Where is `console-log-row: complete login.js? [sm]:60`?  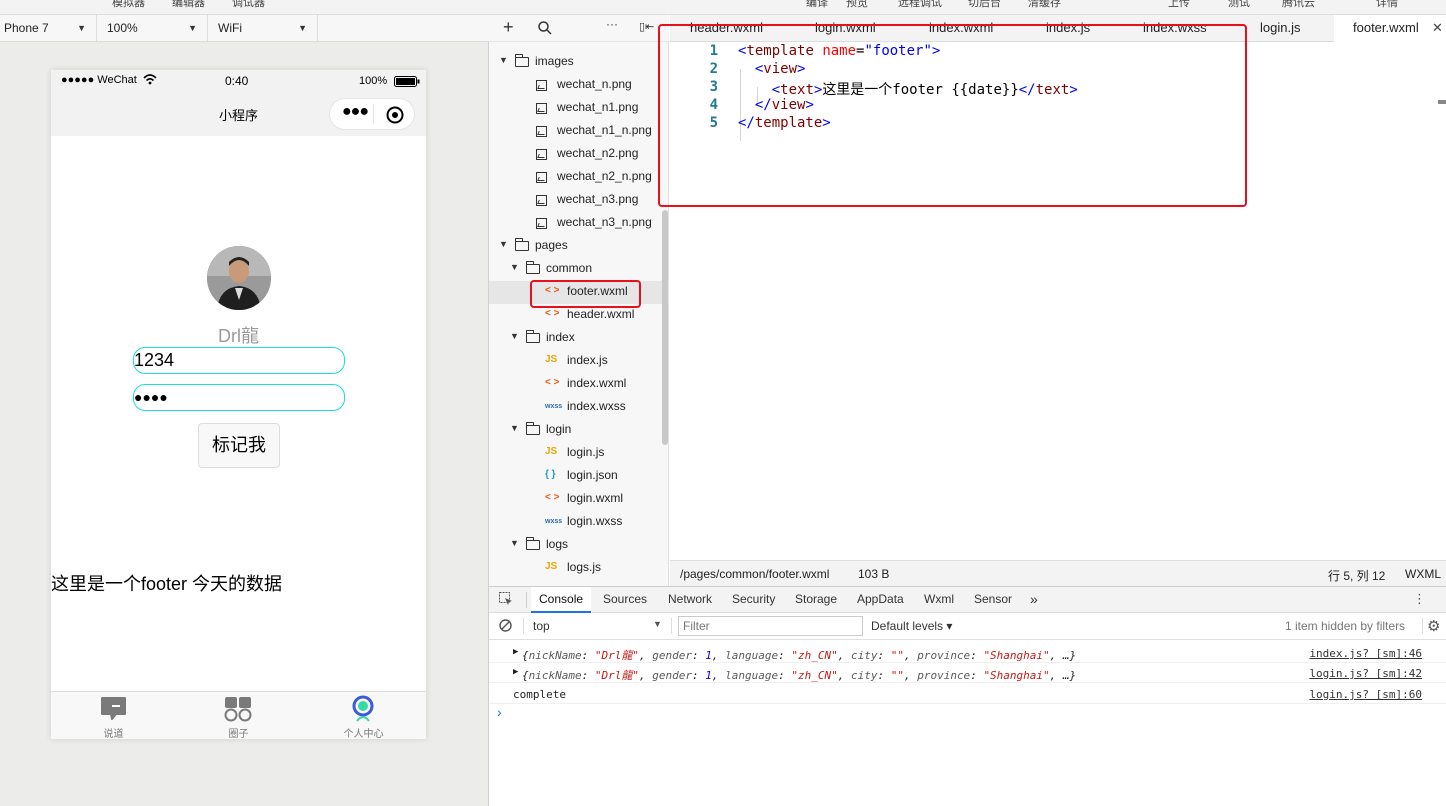
console-log-row: complete login.js? [sm]:60 is located at coordinates (967, 694).